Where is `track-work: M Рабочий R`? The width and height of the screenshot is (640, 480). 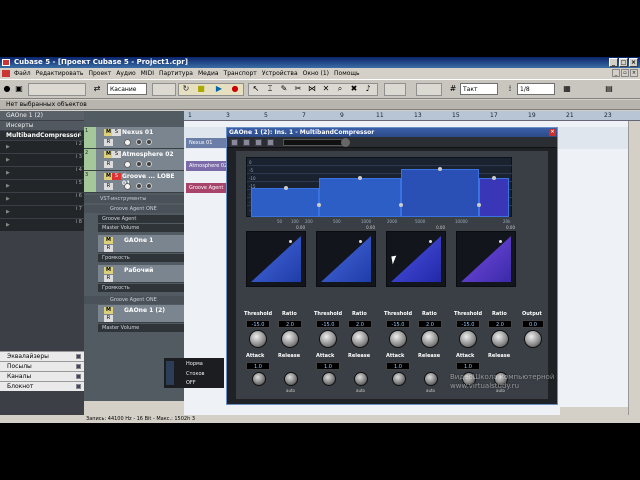
track-work: M Рабочий R is located at coordinates (141, 274).